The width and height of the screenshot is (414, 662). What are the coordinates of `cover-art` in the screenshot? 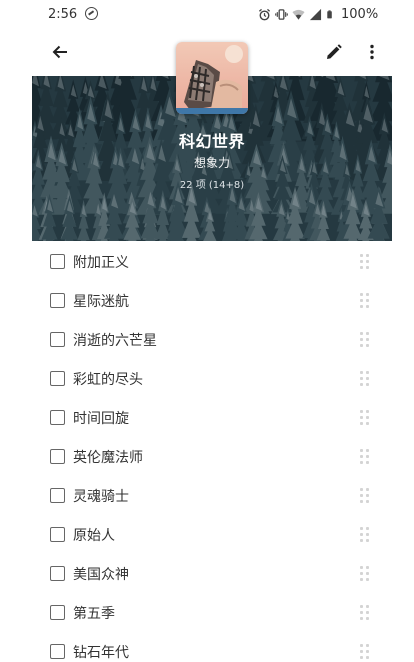 It's located at (212, 78).